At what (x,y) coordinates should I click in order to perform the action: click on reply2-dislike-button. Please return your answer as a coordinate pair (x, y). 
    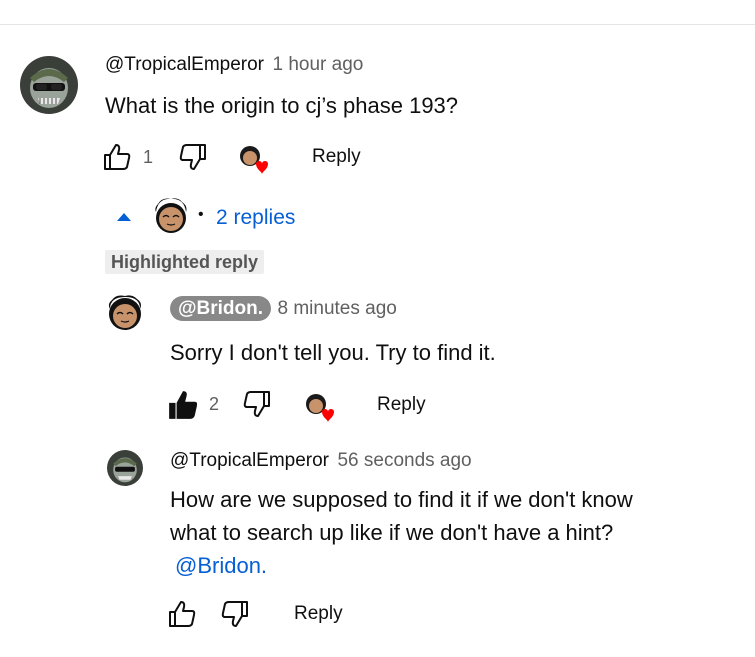
    Looking at the image, I should click on (235, 614).